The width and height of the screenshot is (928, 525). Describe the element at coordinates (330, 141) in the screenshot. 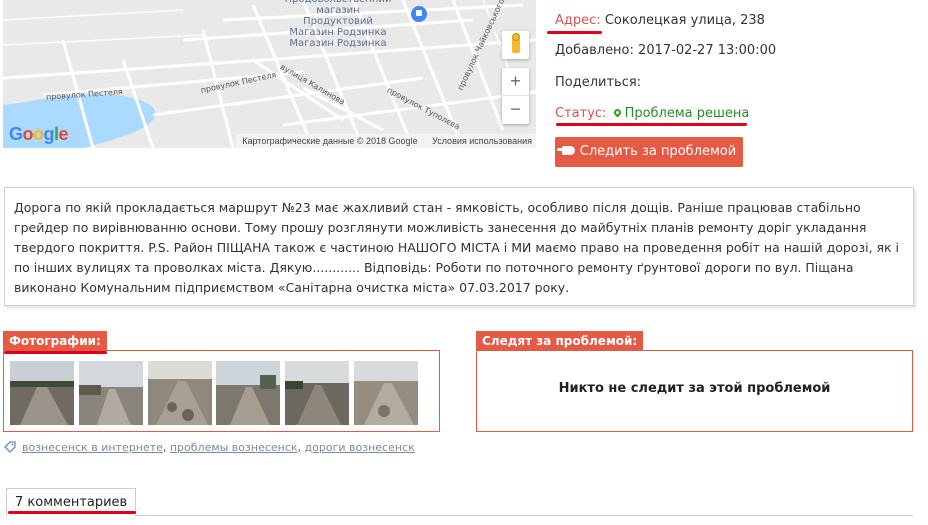

I see `map-attribution: Картографические данные © 2018 Google` at that location.